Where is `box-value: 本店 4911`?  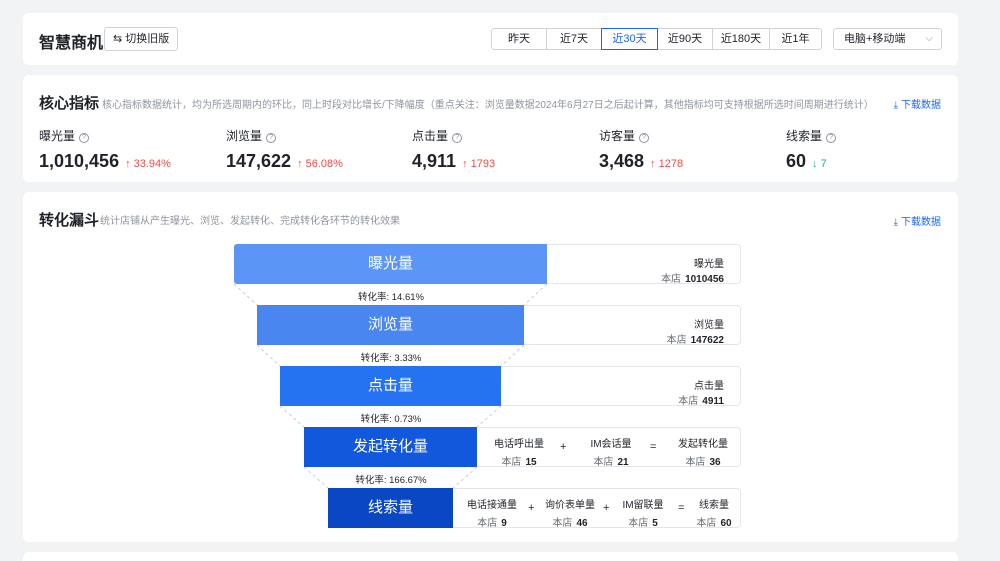 box-value: 本店 4911 is located at coordinates (701, 399).